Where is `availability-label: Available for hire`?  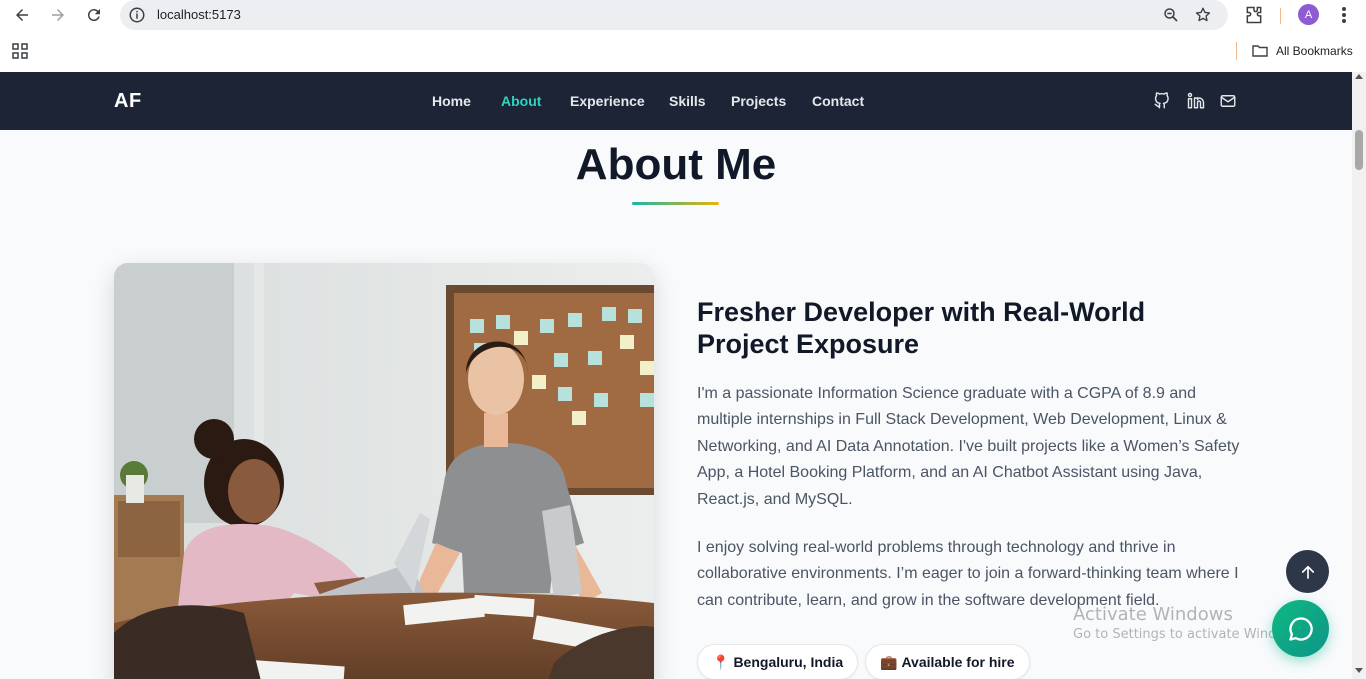 availability-label: Available for hire is located at coordinates (958, 662).